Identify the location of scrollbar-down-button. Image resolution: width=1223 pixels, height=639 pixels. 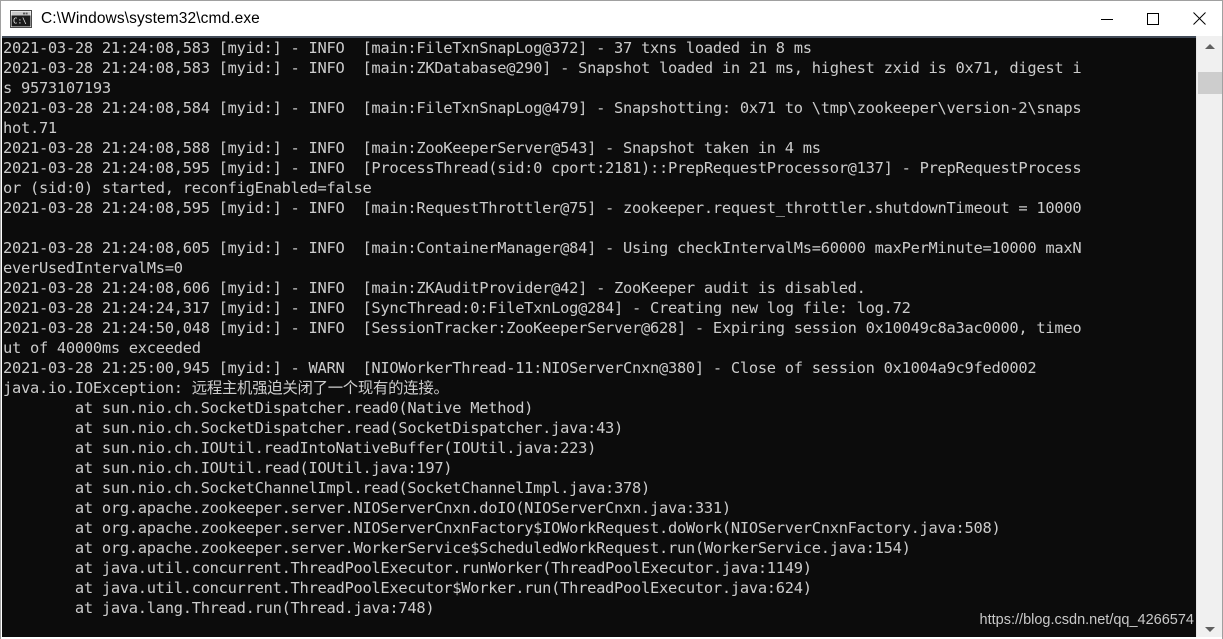
(1209, 629).